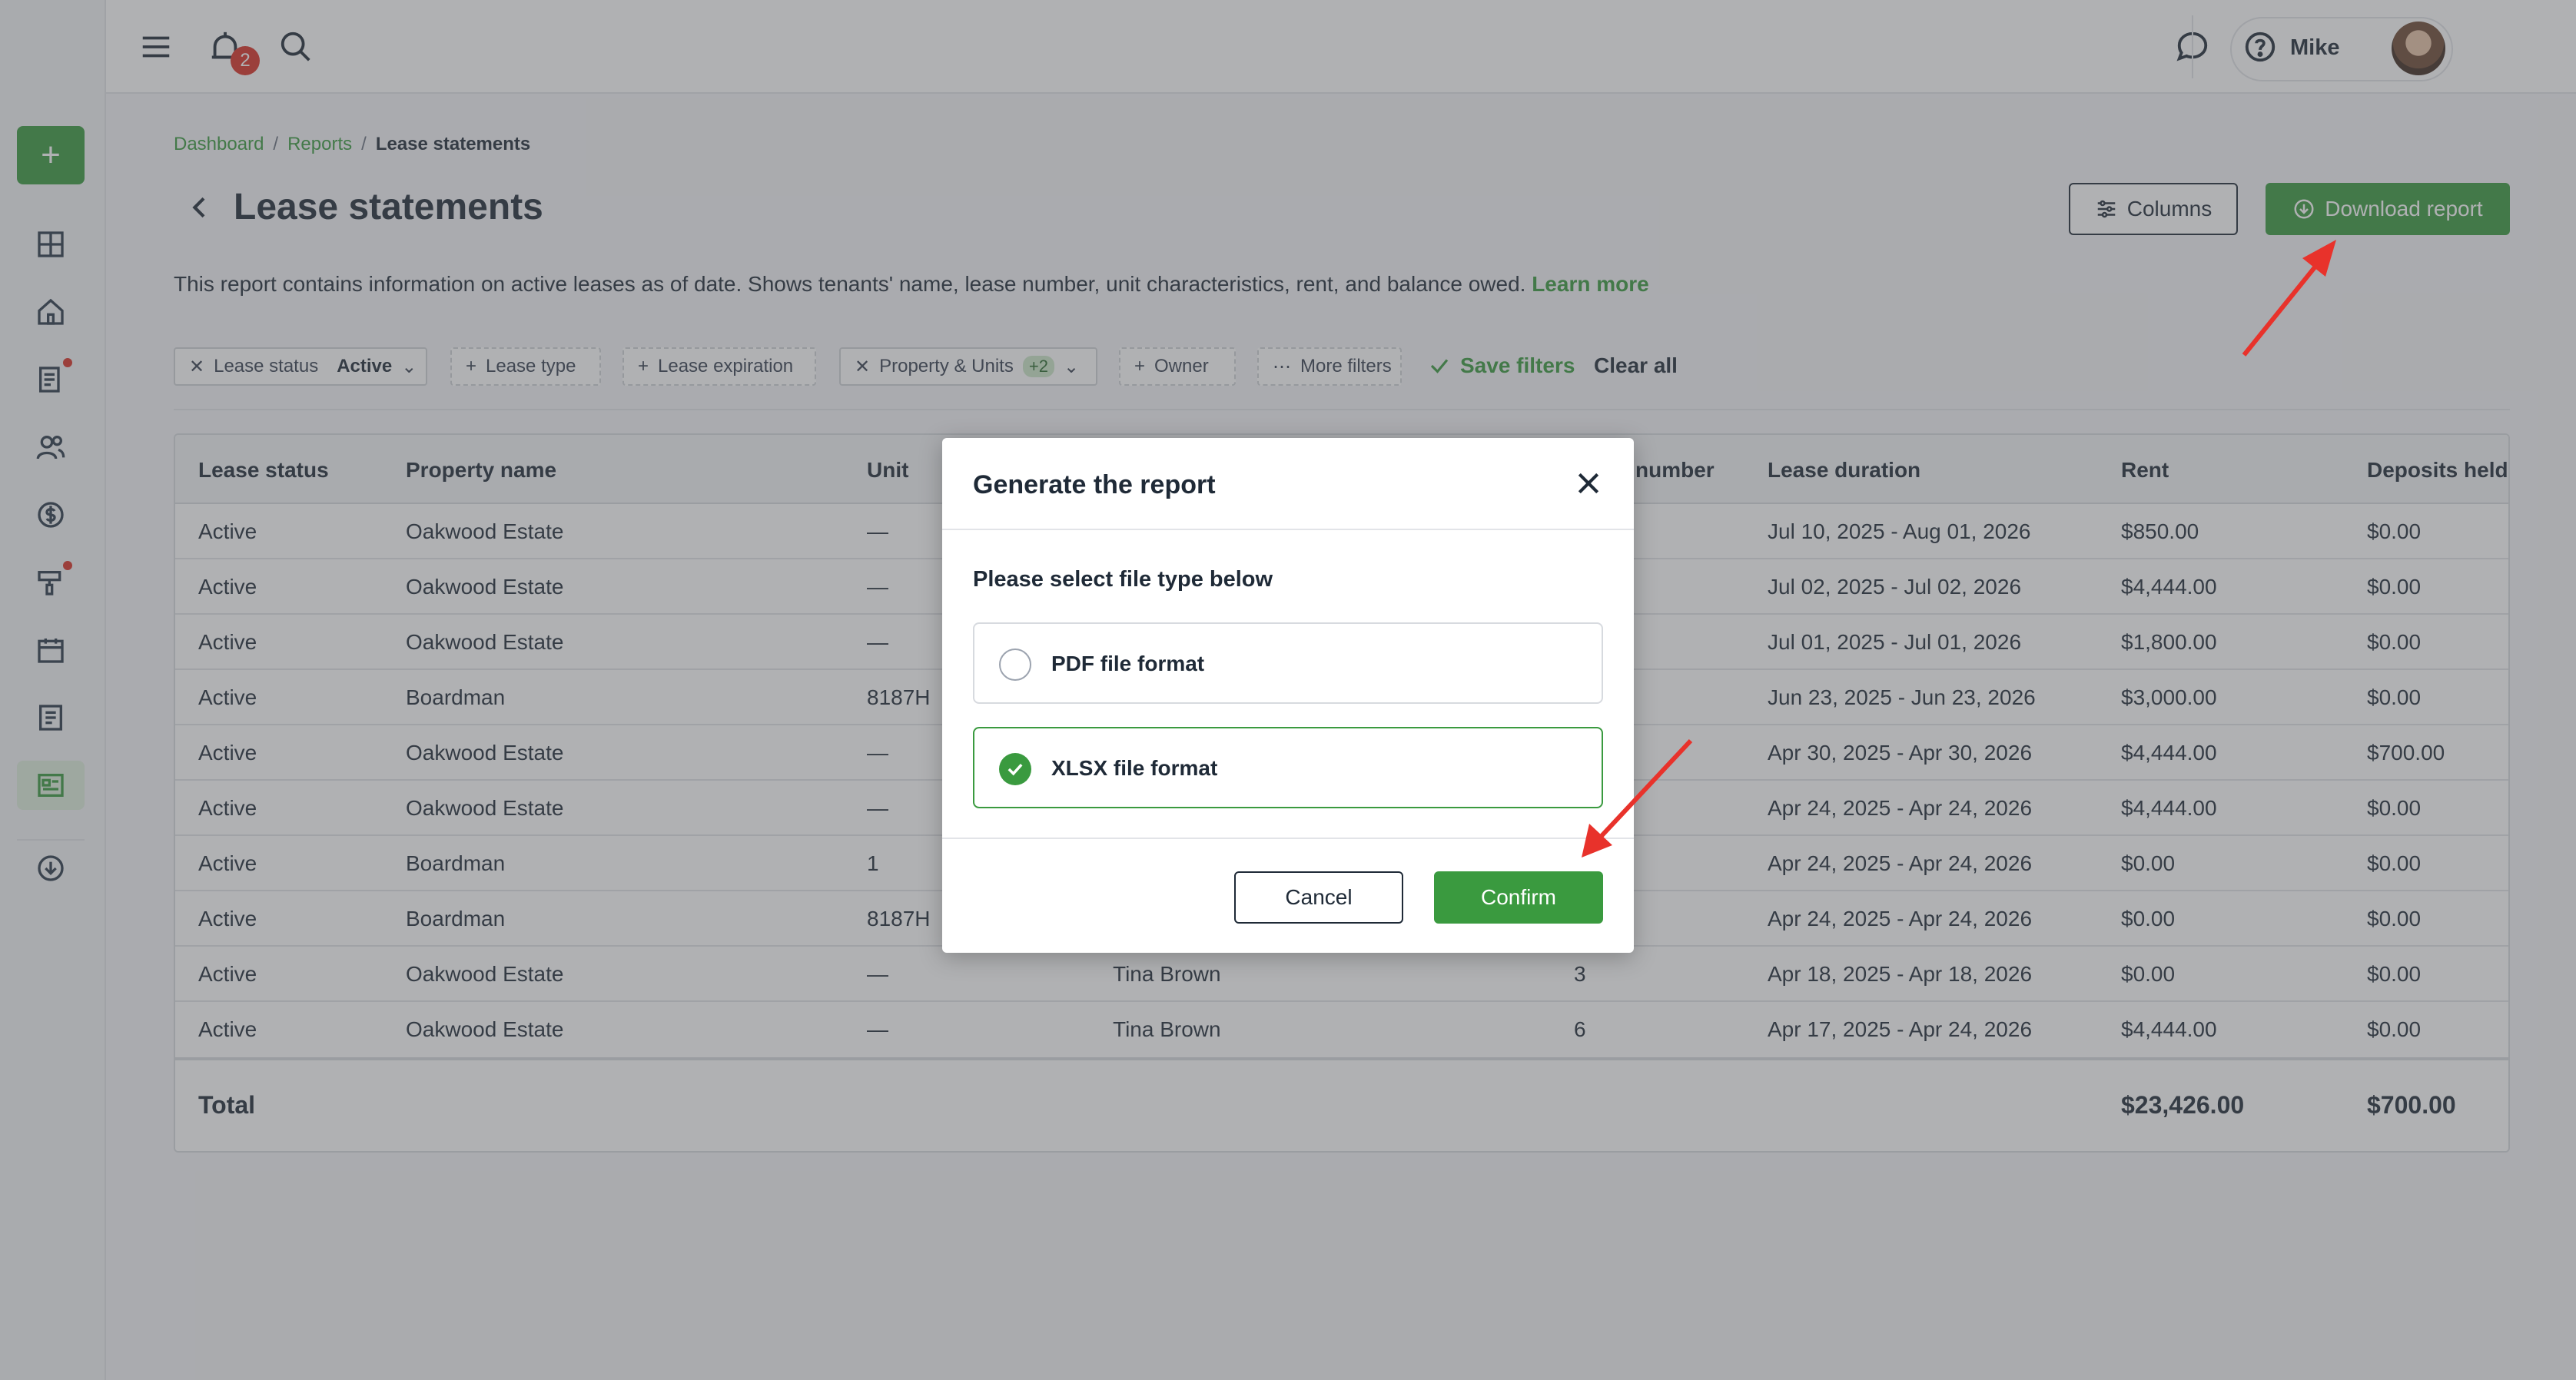 The height and width of the screenshot is (1380, 2576). I want to click on close-icon, so click(1588, 483).